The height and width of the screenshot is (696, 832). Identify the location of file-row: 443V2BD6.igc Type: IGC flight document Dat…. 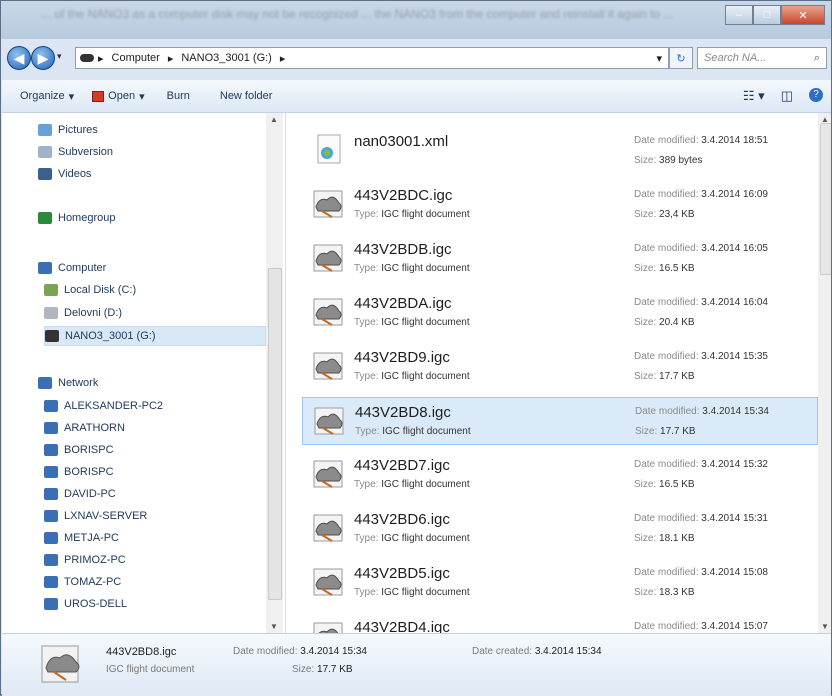
(560, 529).